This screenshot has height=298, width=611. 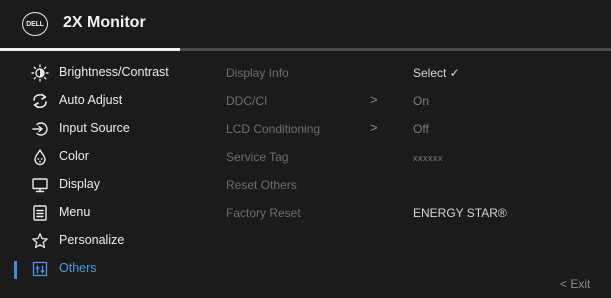 What do you see at coordinates (78, 268) in the screenshot?
I see `menu-item-label: Others` at bounding box center [78, 268].